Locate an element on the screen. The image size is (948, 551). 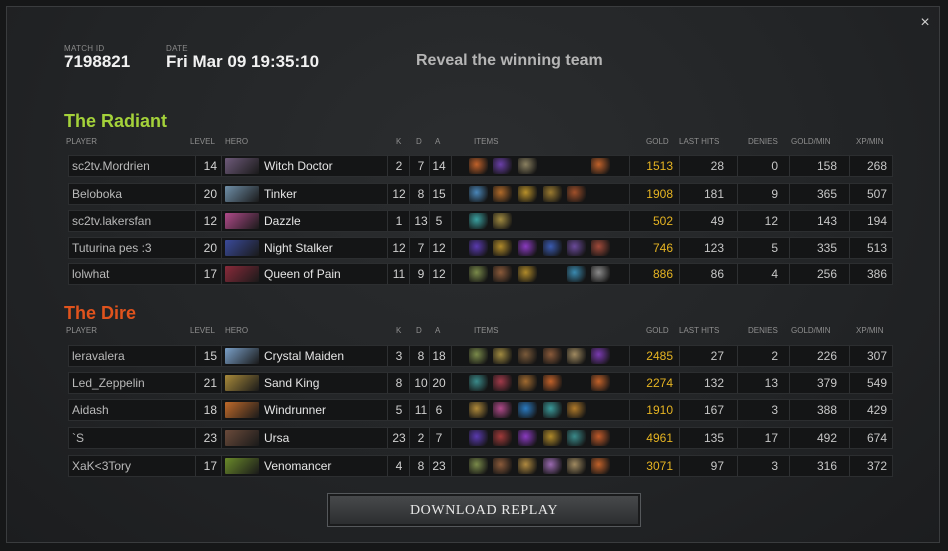
radiant-player-row: sc2tv.lakersfan 12 Dazzle 1 13 5 502 49 12 143 194 is located at coordinates (480, 221).